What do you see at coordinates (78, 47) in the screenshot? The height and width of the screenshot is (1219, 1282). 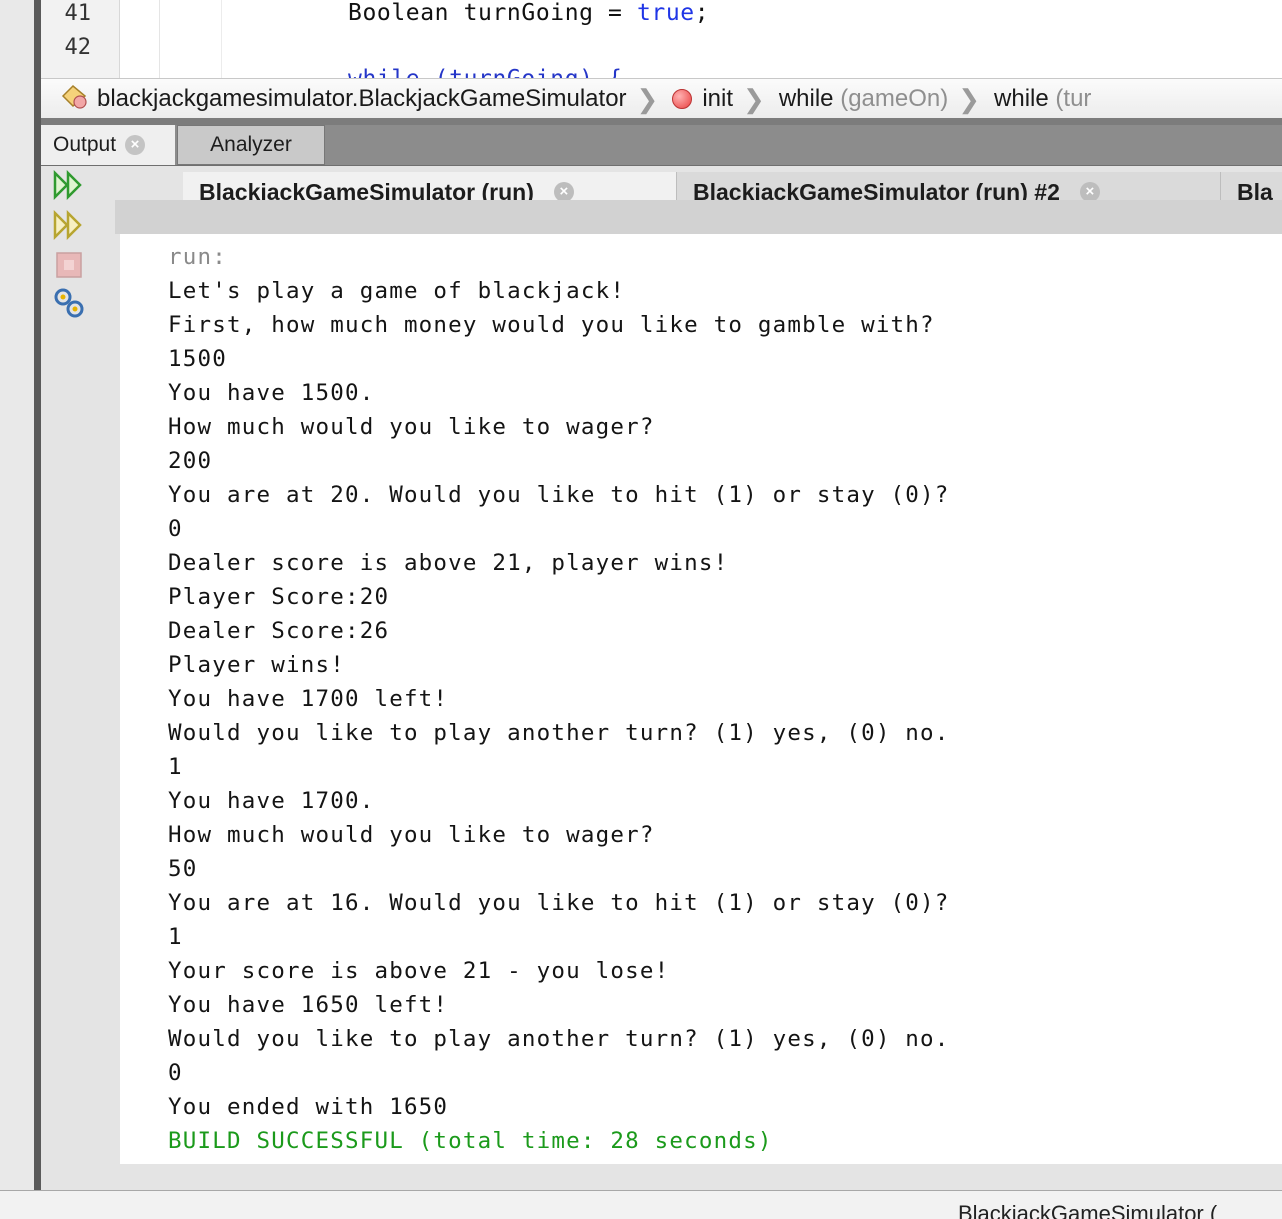 I see `line-number: 42` at bounding box center [78, 47].